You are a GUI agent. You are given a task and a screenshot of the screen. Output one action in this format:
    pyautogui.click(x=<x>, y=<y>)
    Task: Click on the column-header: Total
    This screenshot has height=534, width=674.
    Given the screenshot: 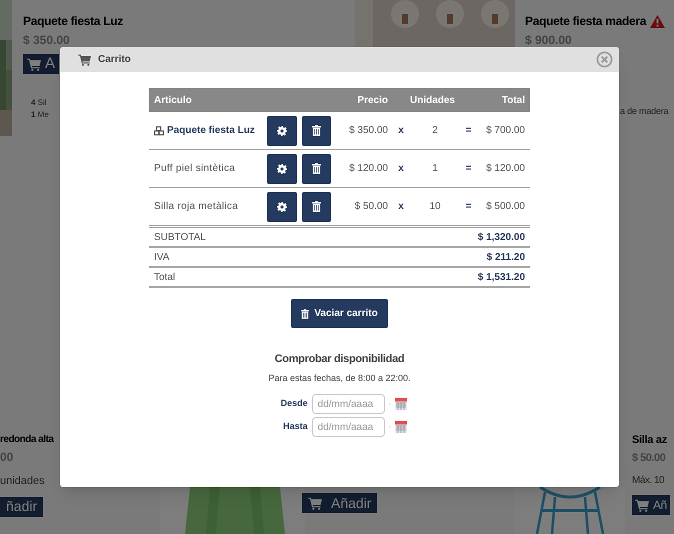 What is the action you would take?
    pyautogui.click(x=513, y=101)
    